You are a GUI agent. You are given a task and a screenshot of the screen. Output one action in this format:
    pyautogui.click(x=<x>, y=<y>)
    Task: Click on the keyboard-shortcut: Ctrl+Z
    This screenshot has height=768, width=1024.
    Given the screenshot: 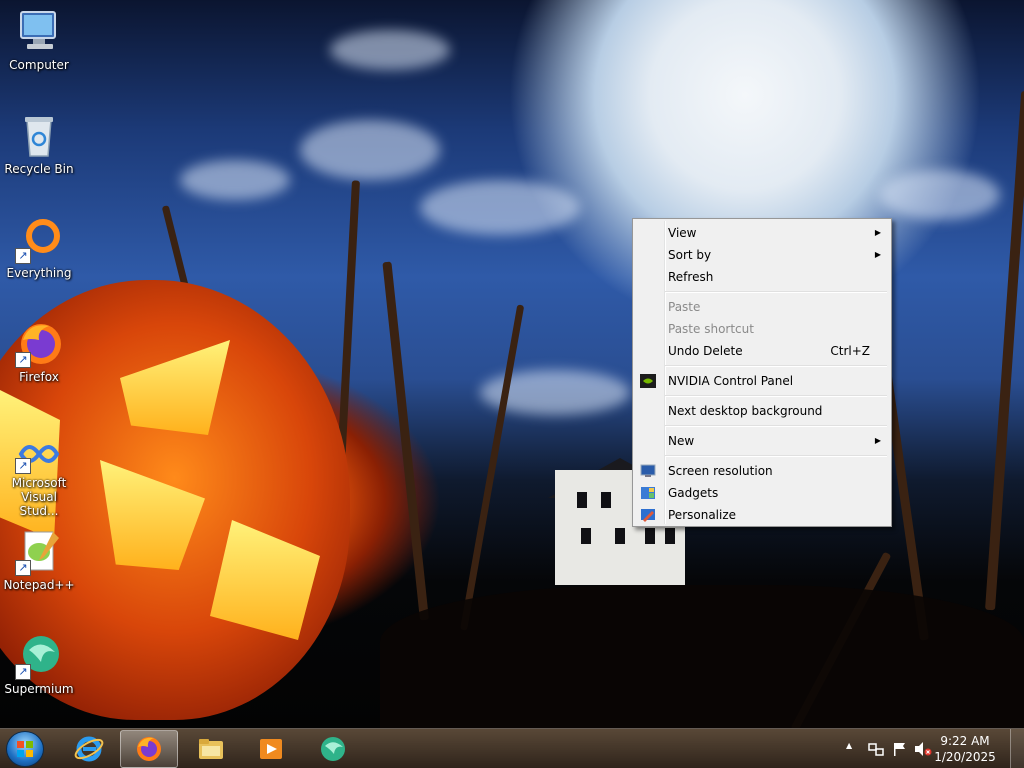 What is the action you would take?
    pyautogui.click(x=850, y=351)
    